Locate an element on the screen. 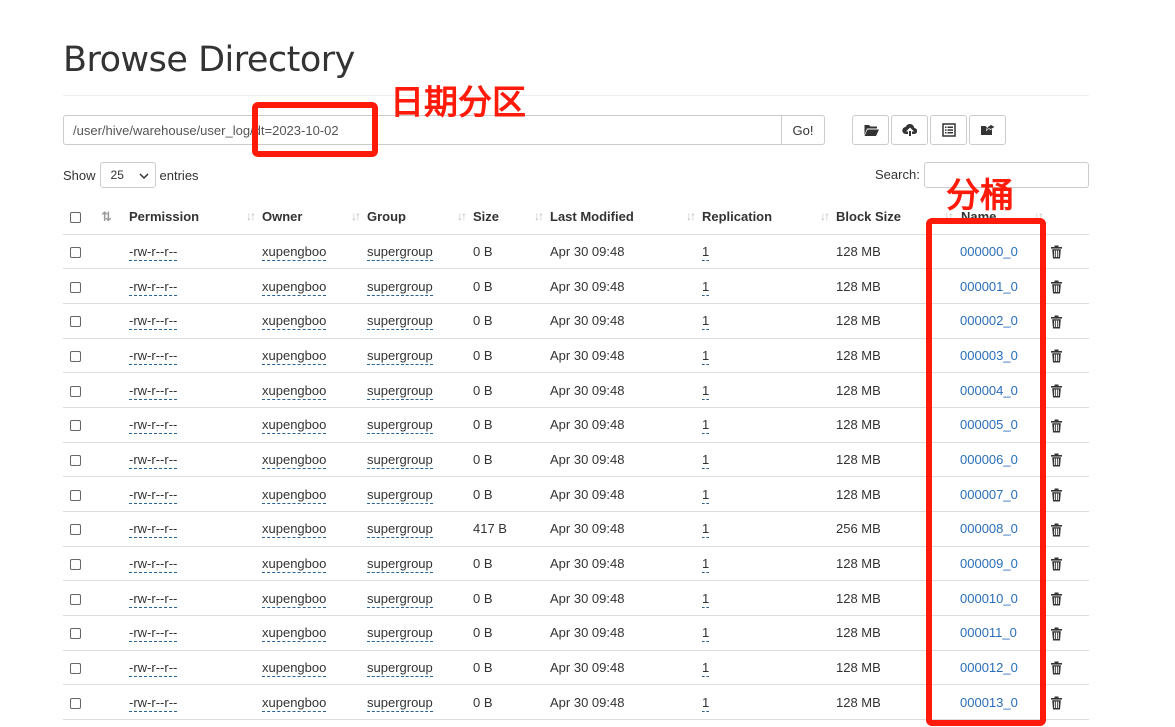 Image resolution: width=1175 pixels, height=727 pixels. create-directory-button is located at coordinates (870, 130).